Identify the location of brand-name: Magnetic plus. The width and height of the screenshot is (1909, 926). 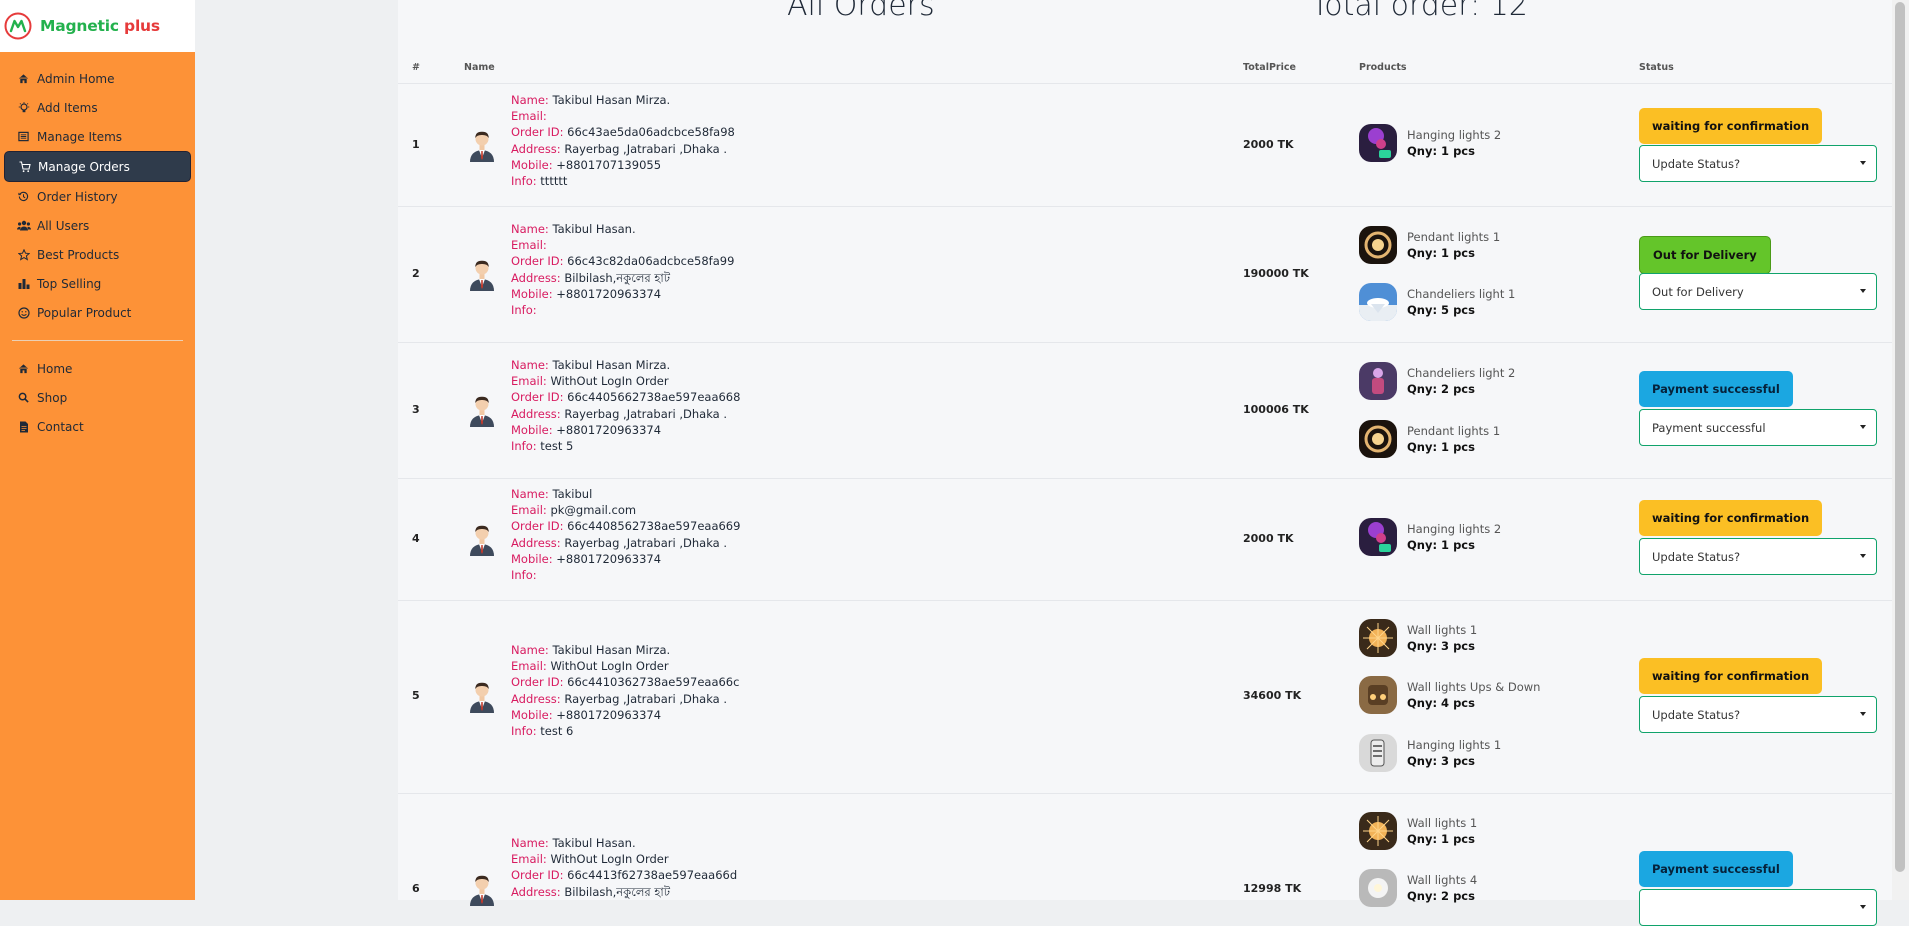
(100, 26).